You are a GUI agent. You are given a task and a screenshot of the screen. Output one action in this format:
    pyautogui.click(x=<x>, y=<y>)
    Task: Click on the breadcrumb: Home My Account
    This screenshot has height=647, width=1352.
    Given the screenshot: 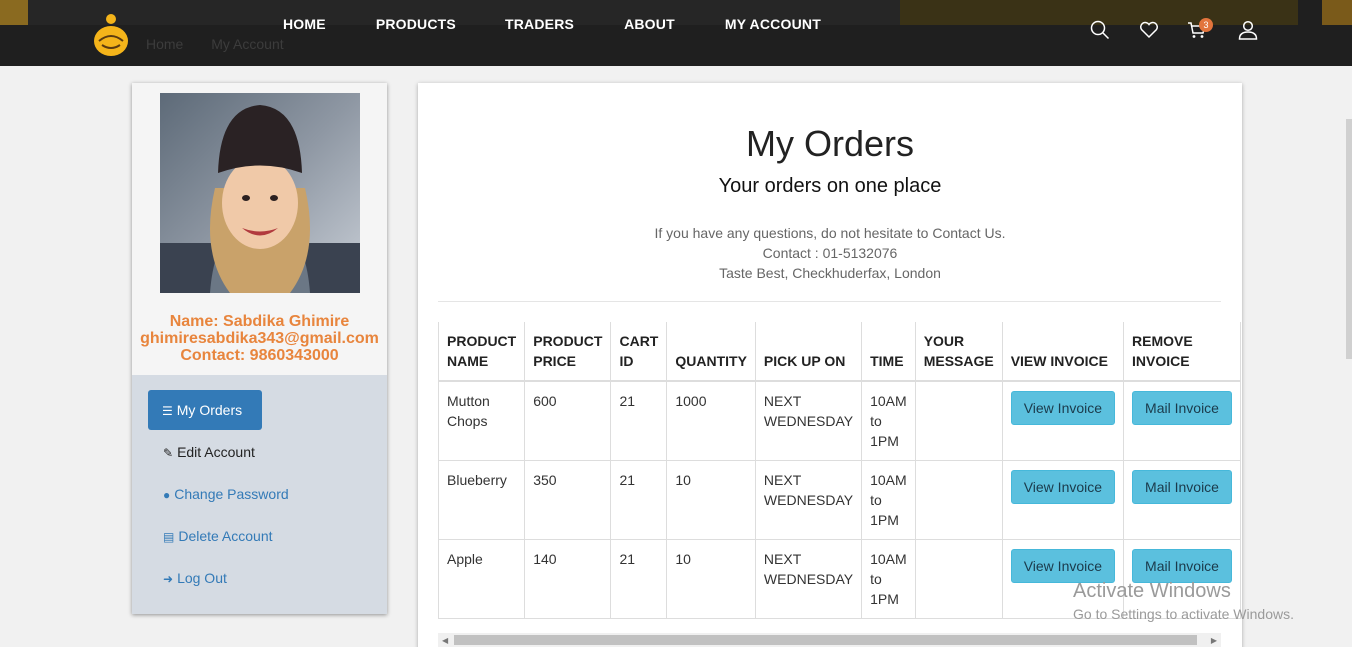 What is the action you would take?
    pyautogui.click(x=227, y=44)
    